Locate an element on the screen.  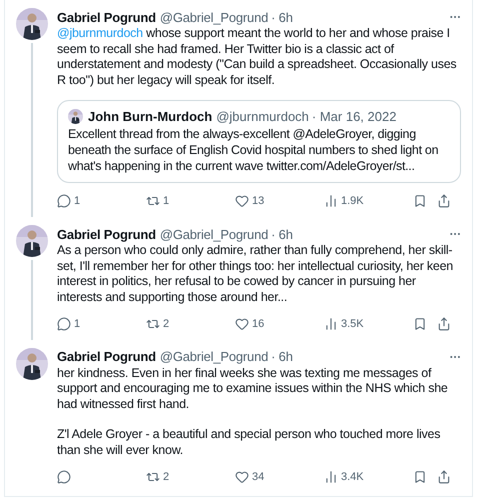
views-button: 1.9K is located at coordinates (368, 201).